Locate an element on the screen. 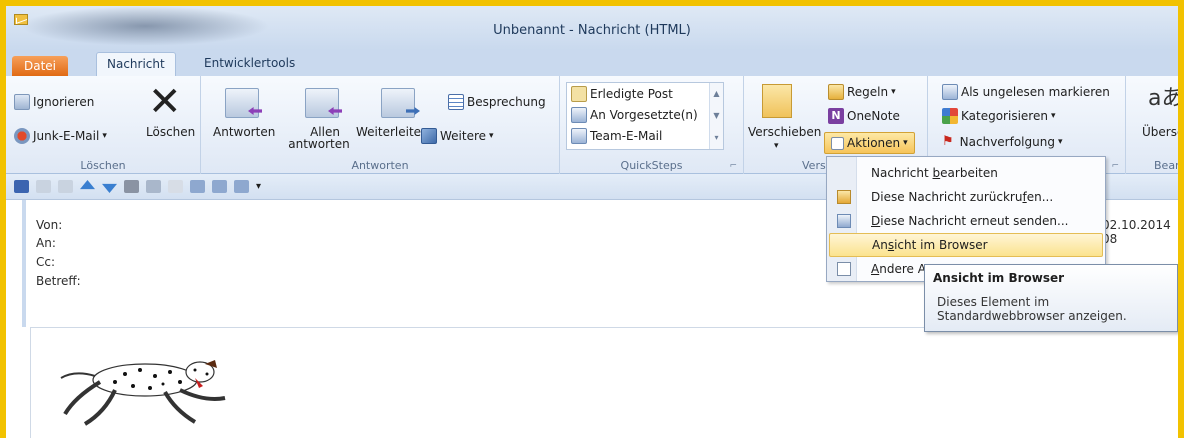 Image resolution: width=1184 pixels, height=438 pixels. quickstep-label: An Vorgesetzte(n) is located at coordinates (644, 115).